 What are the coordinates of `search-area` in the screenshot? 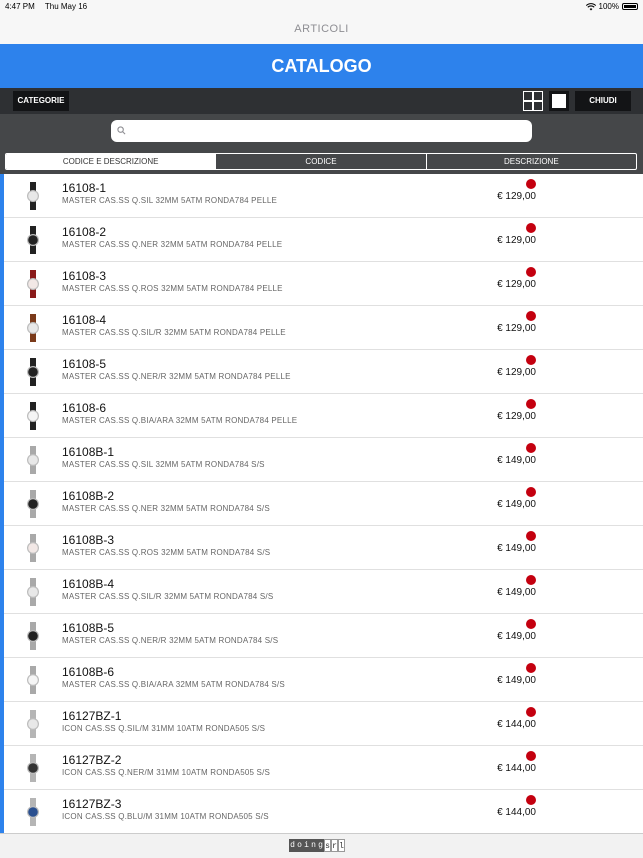 It's located at (321, 132).